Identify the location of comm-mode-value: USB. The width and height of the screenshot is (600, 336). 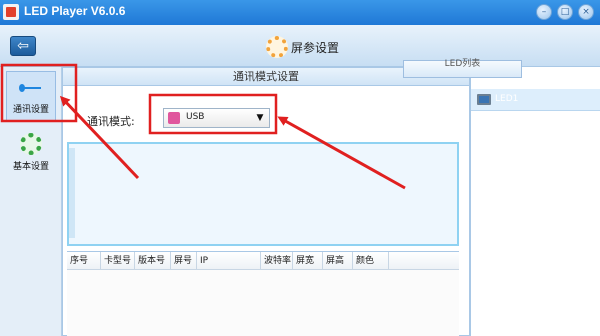
(195, 117).